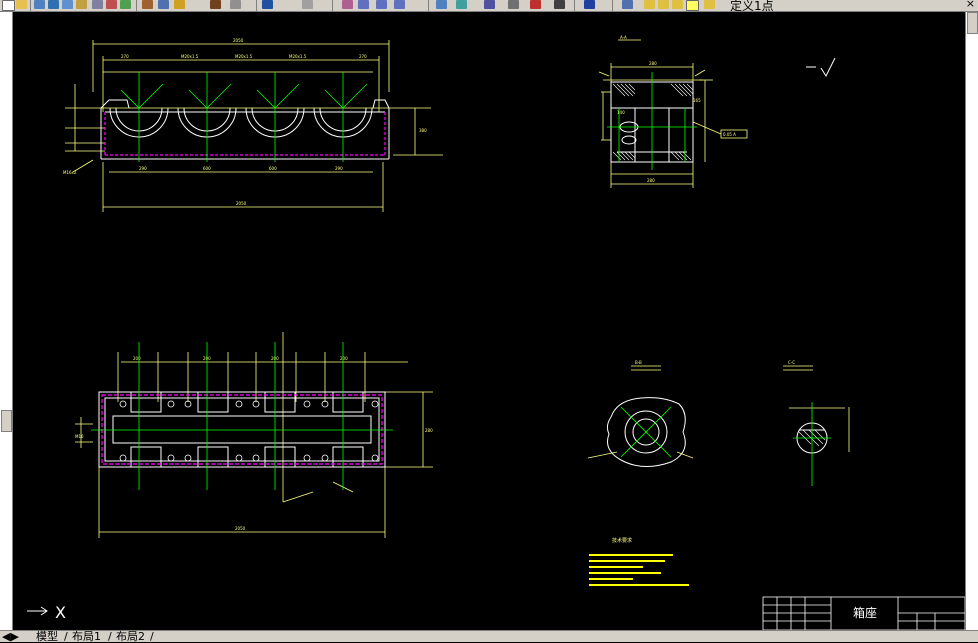 This screenshot has height=643, width=978. Describe the element at coordinates (709, 4) in the screenshot. I see `named-view-icon` at that location.